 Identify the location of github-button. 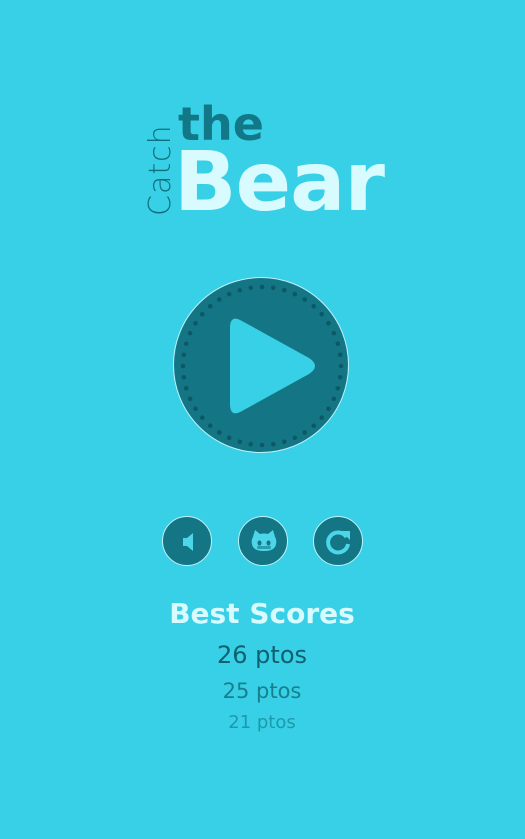
(263, 541).